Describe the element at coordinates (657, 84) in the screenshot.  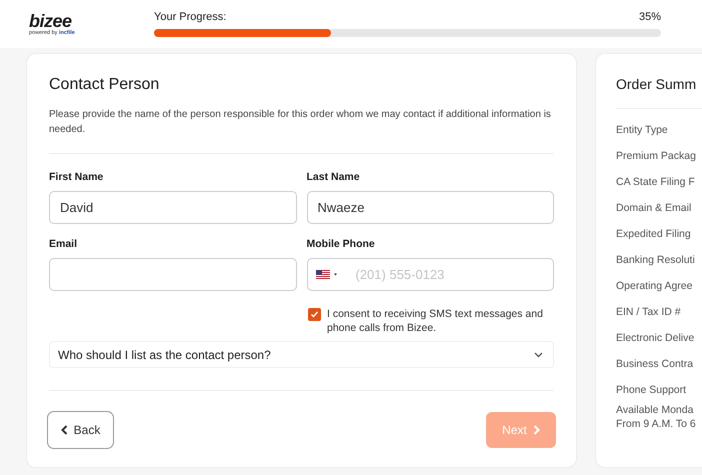
I see `summary-title: Order Summ` at that location.